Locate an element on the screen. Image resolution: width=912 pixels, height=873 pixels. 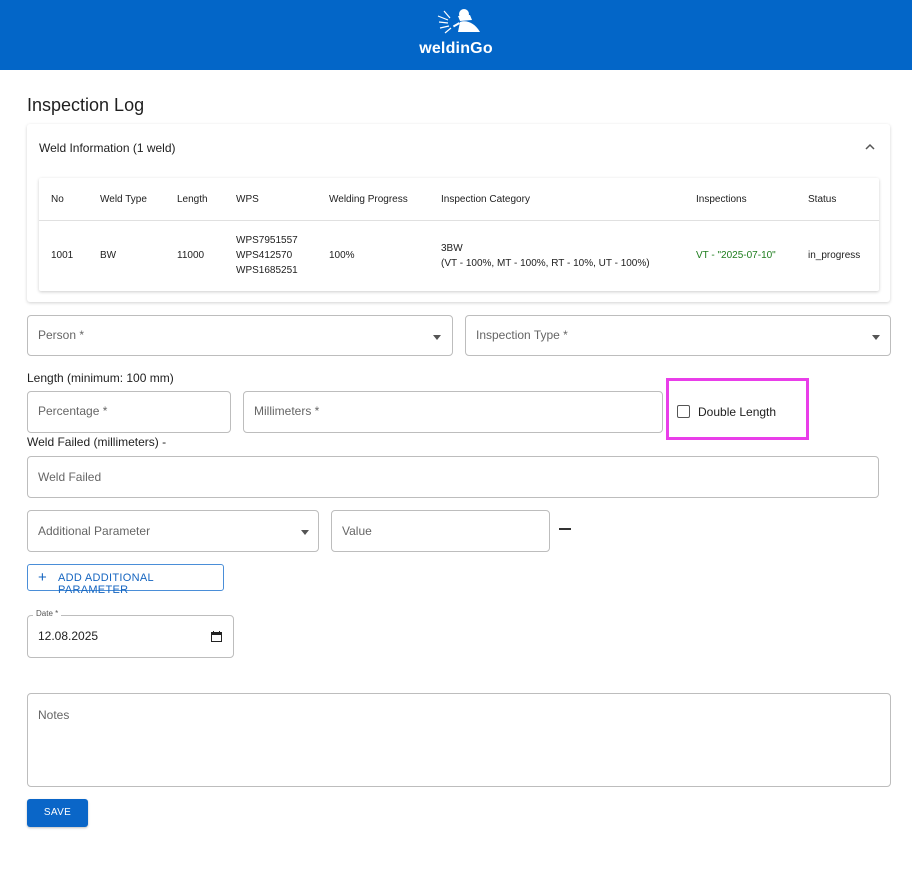
column-header-inspections: Inspections is located at coordinates (721, 199).